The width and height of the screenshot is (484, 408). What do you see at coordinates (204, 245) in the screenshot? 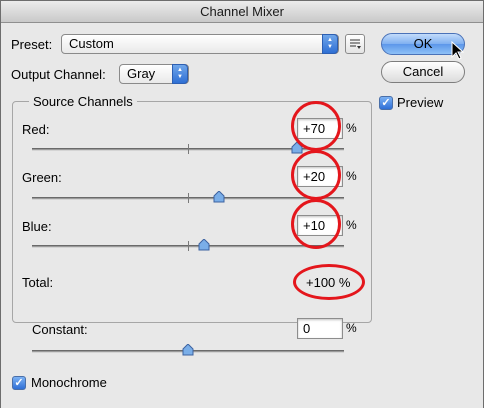
I see `blue-slider-thumb` at bounding box center [204, 245].